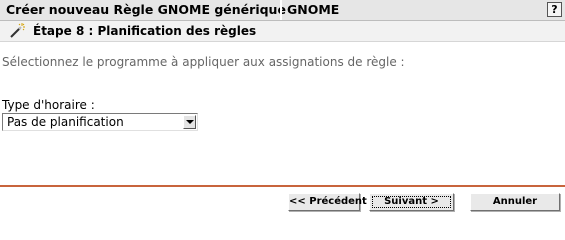 This screenshot has height=240, width=565. What do you see at coordinates (313, 9) in the screenshot?
I see `platform-label: GNOME` at bounding box center [313, 9].